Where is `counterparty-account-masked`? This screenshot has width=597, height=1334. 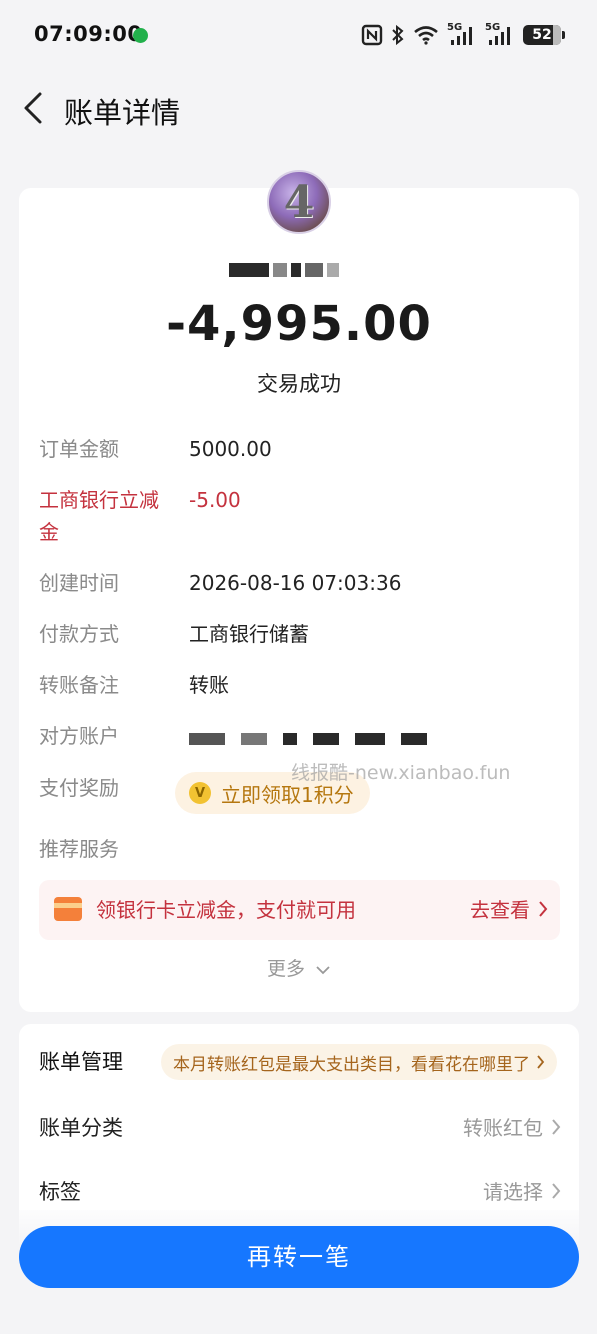
counterparty-account-masked is located at coordinates (334, 739).